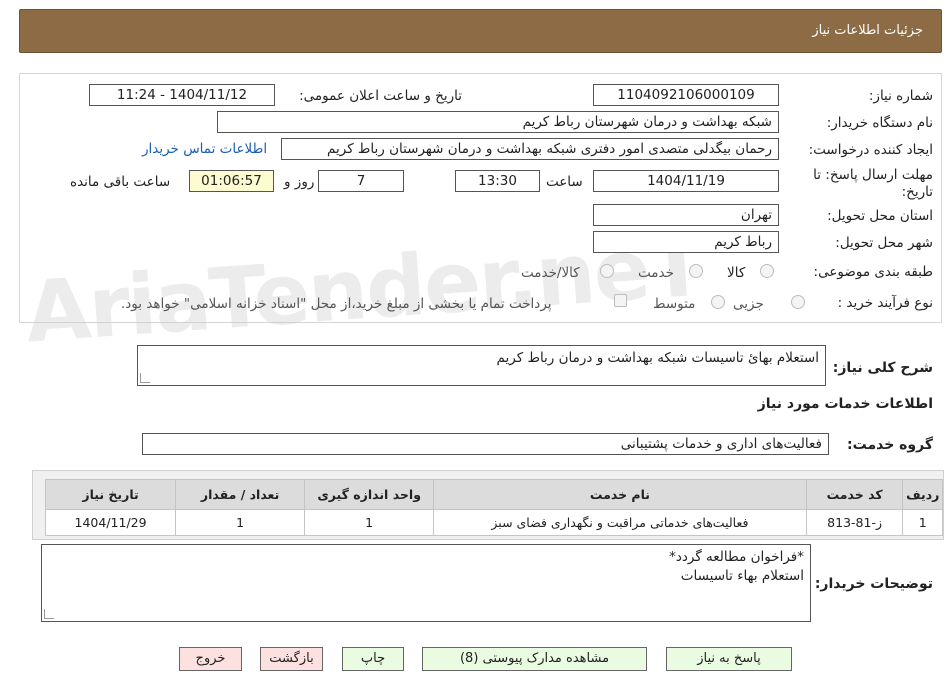 This screenshot has width=951, height=691. I want to click on service-group-field: فعالیت‌های اداری و خدمات پشتیبانی, so click(485, 444).